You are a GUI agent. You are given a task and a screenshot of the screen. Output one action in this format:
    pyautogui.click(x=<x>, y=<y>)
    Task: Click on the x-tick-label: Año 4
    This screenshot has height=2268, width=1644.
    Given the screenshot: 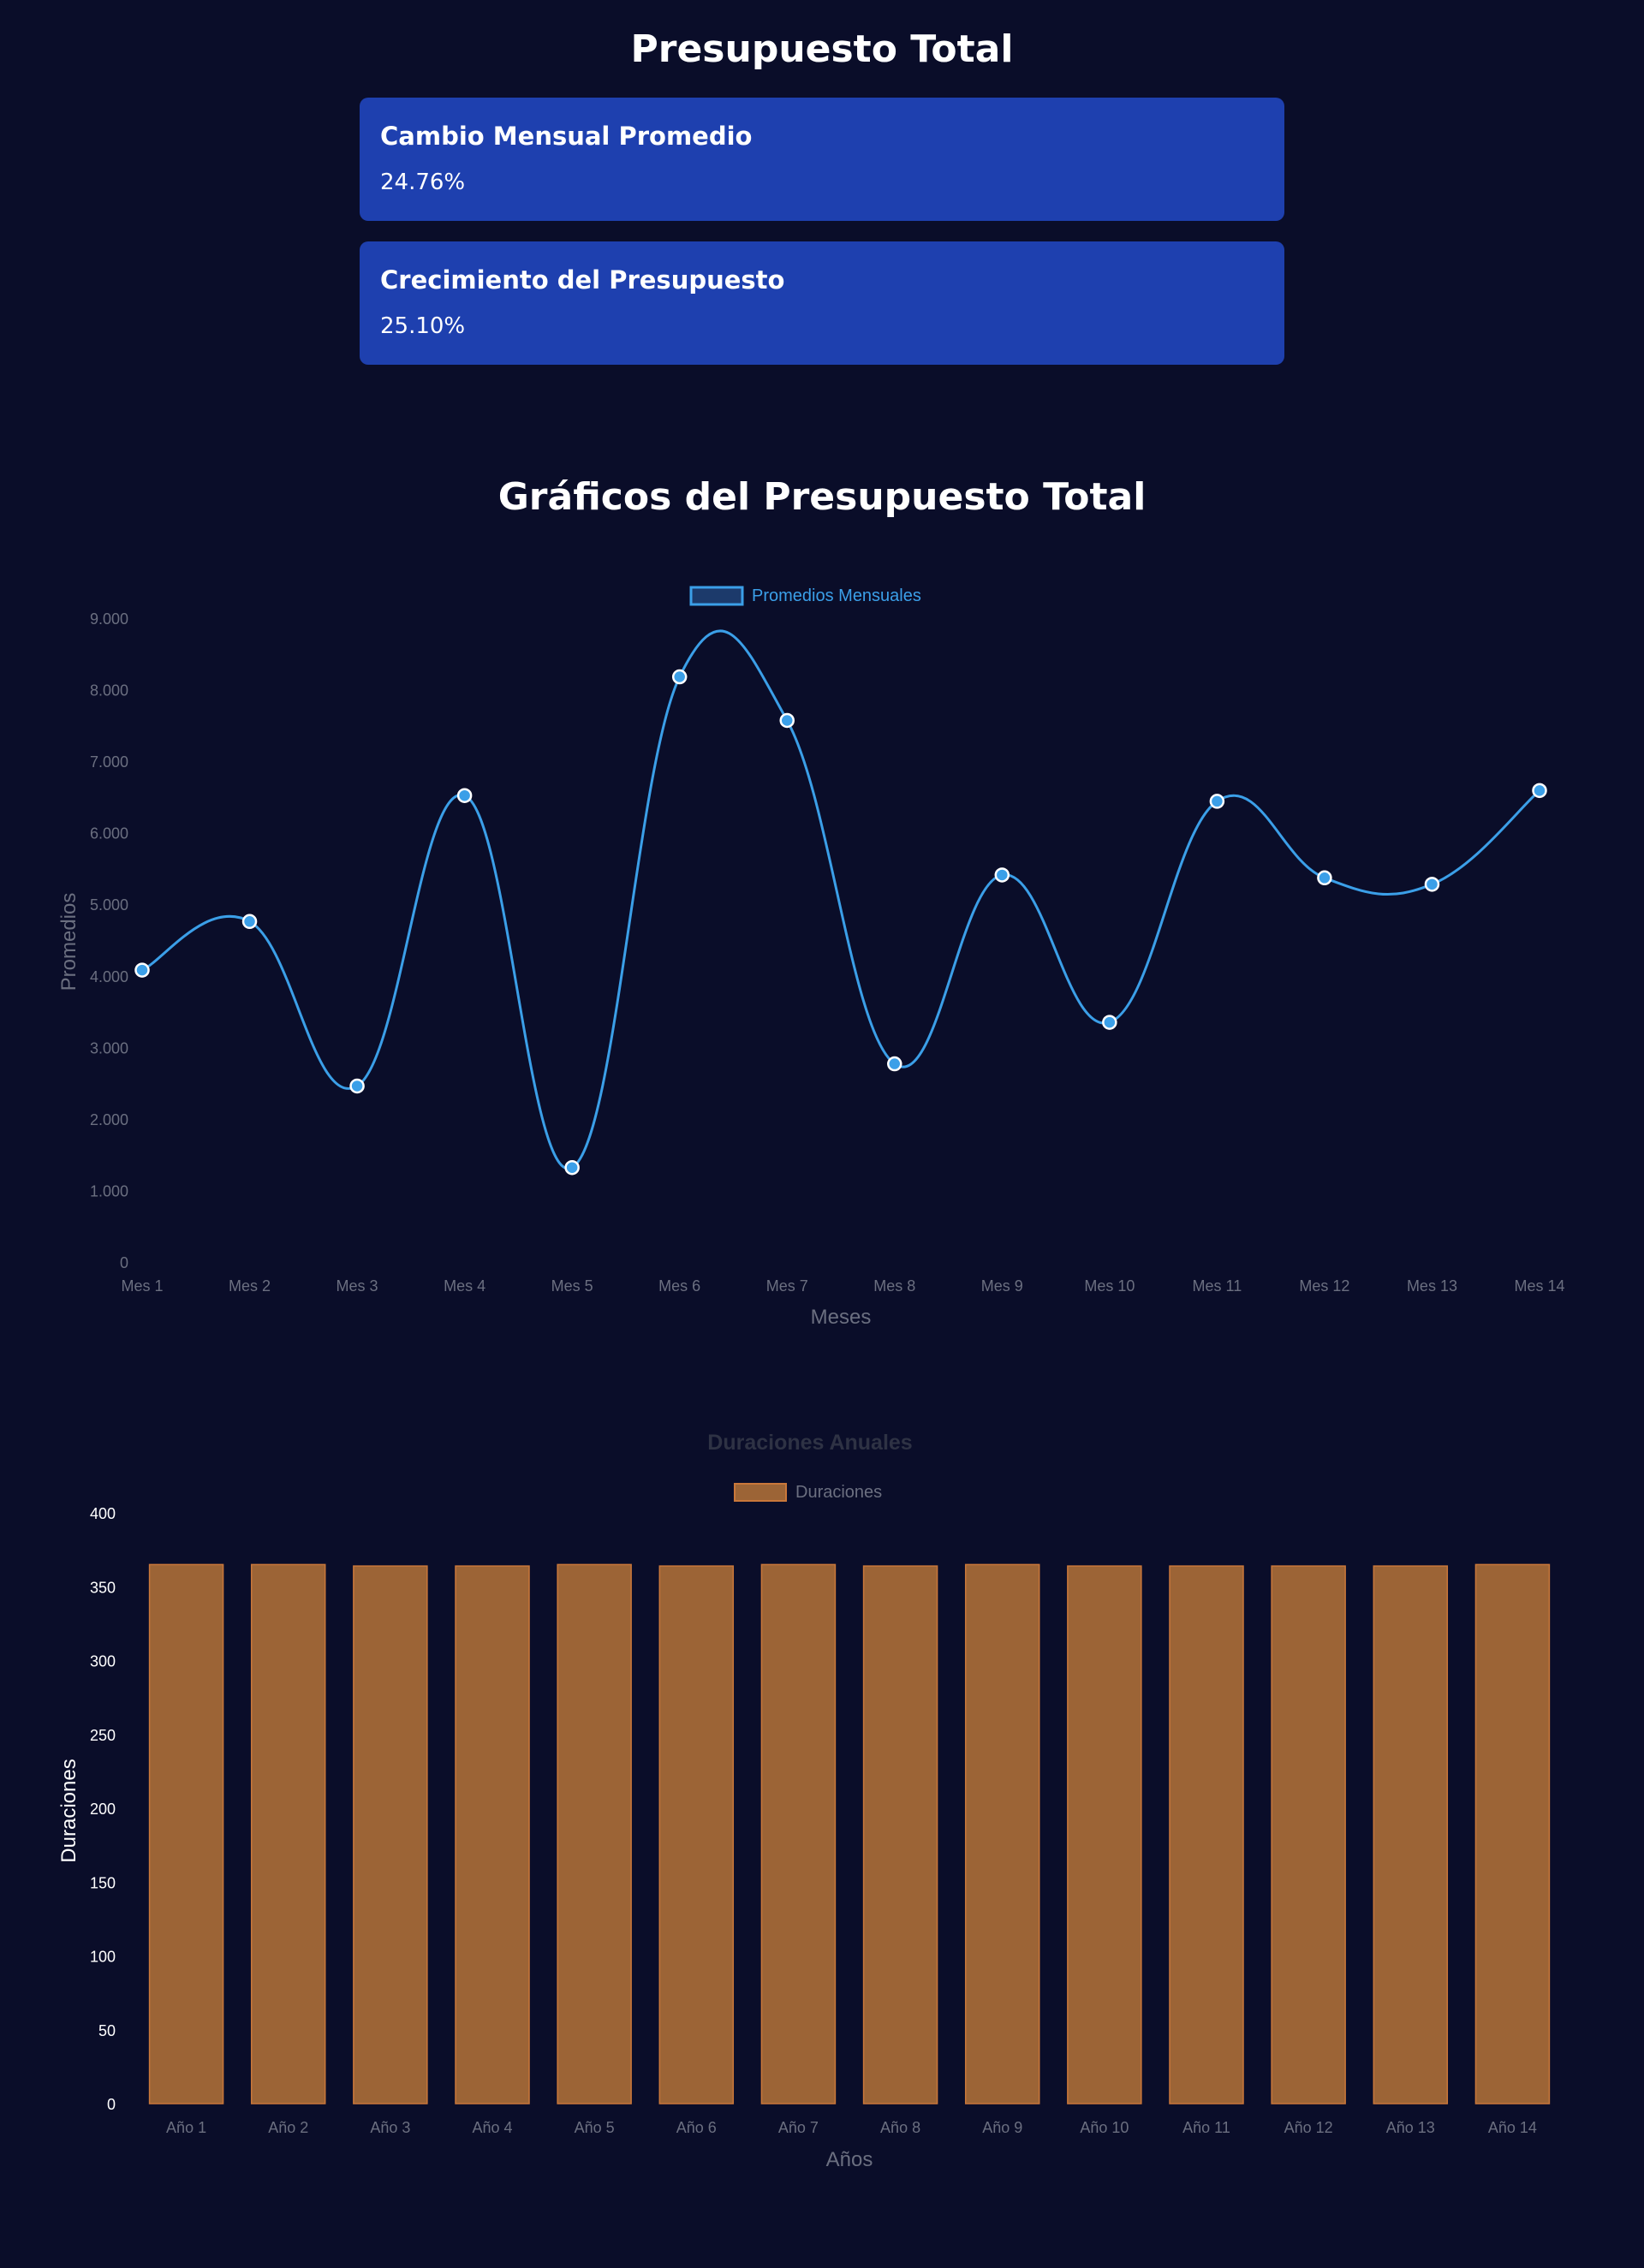 What is the action you would take?
    pyautogui.click(x=492, y=2127)
    